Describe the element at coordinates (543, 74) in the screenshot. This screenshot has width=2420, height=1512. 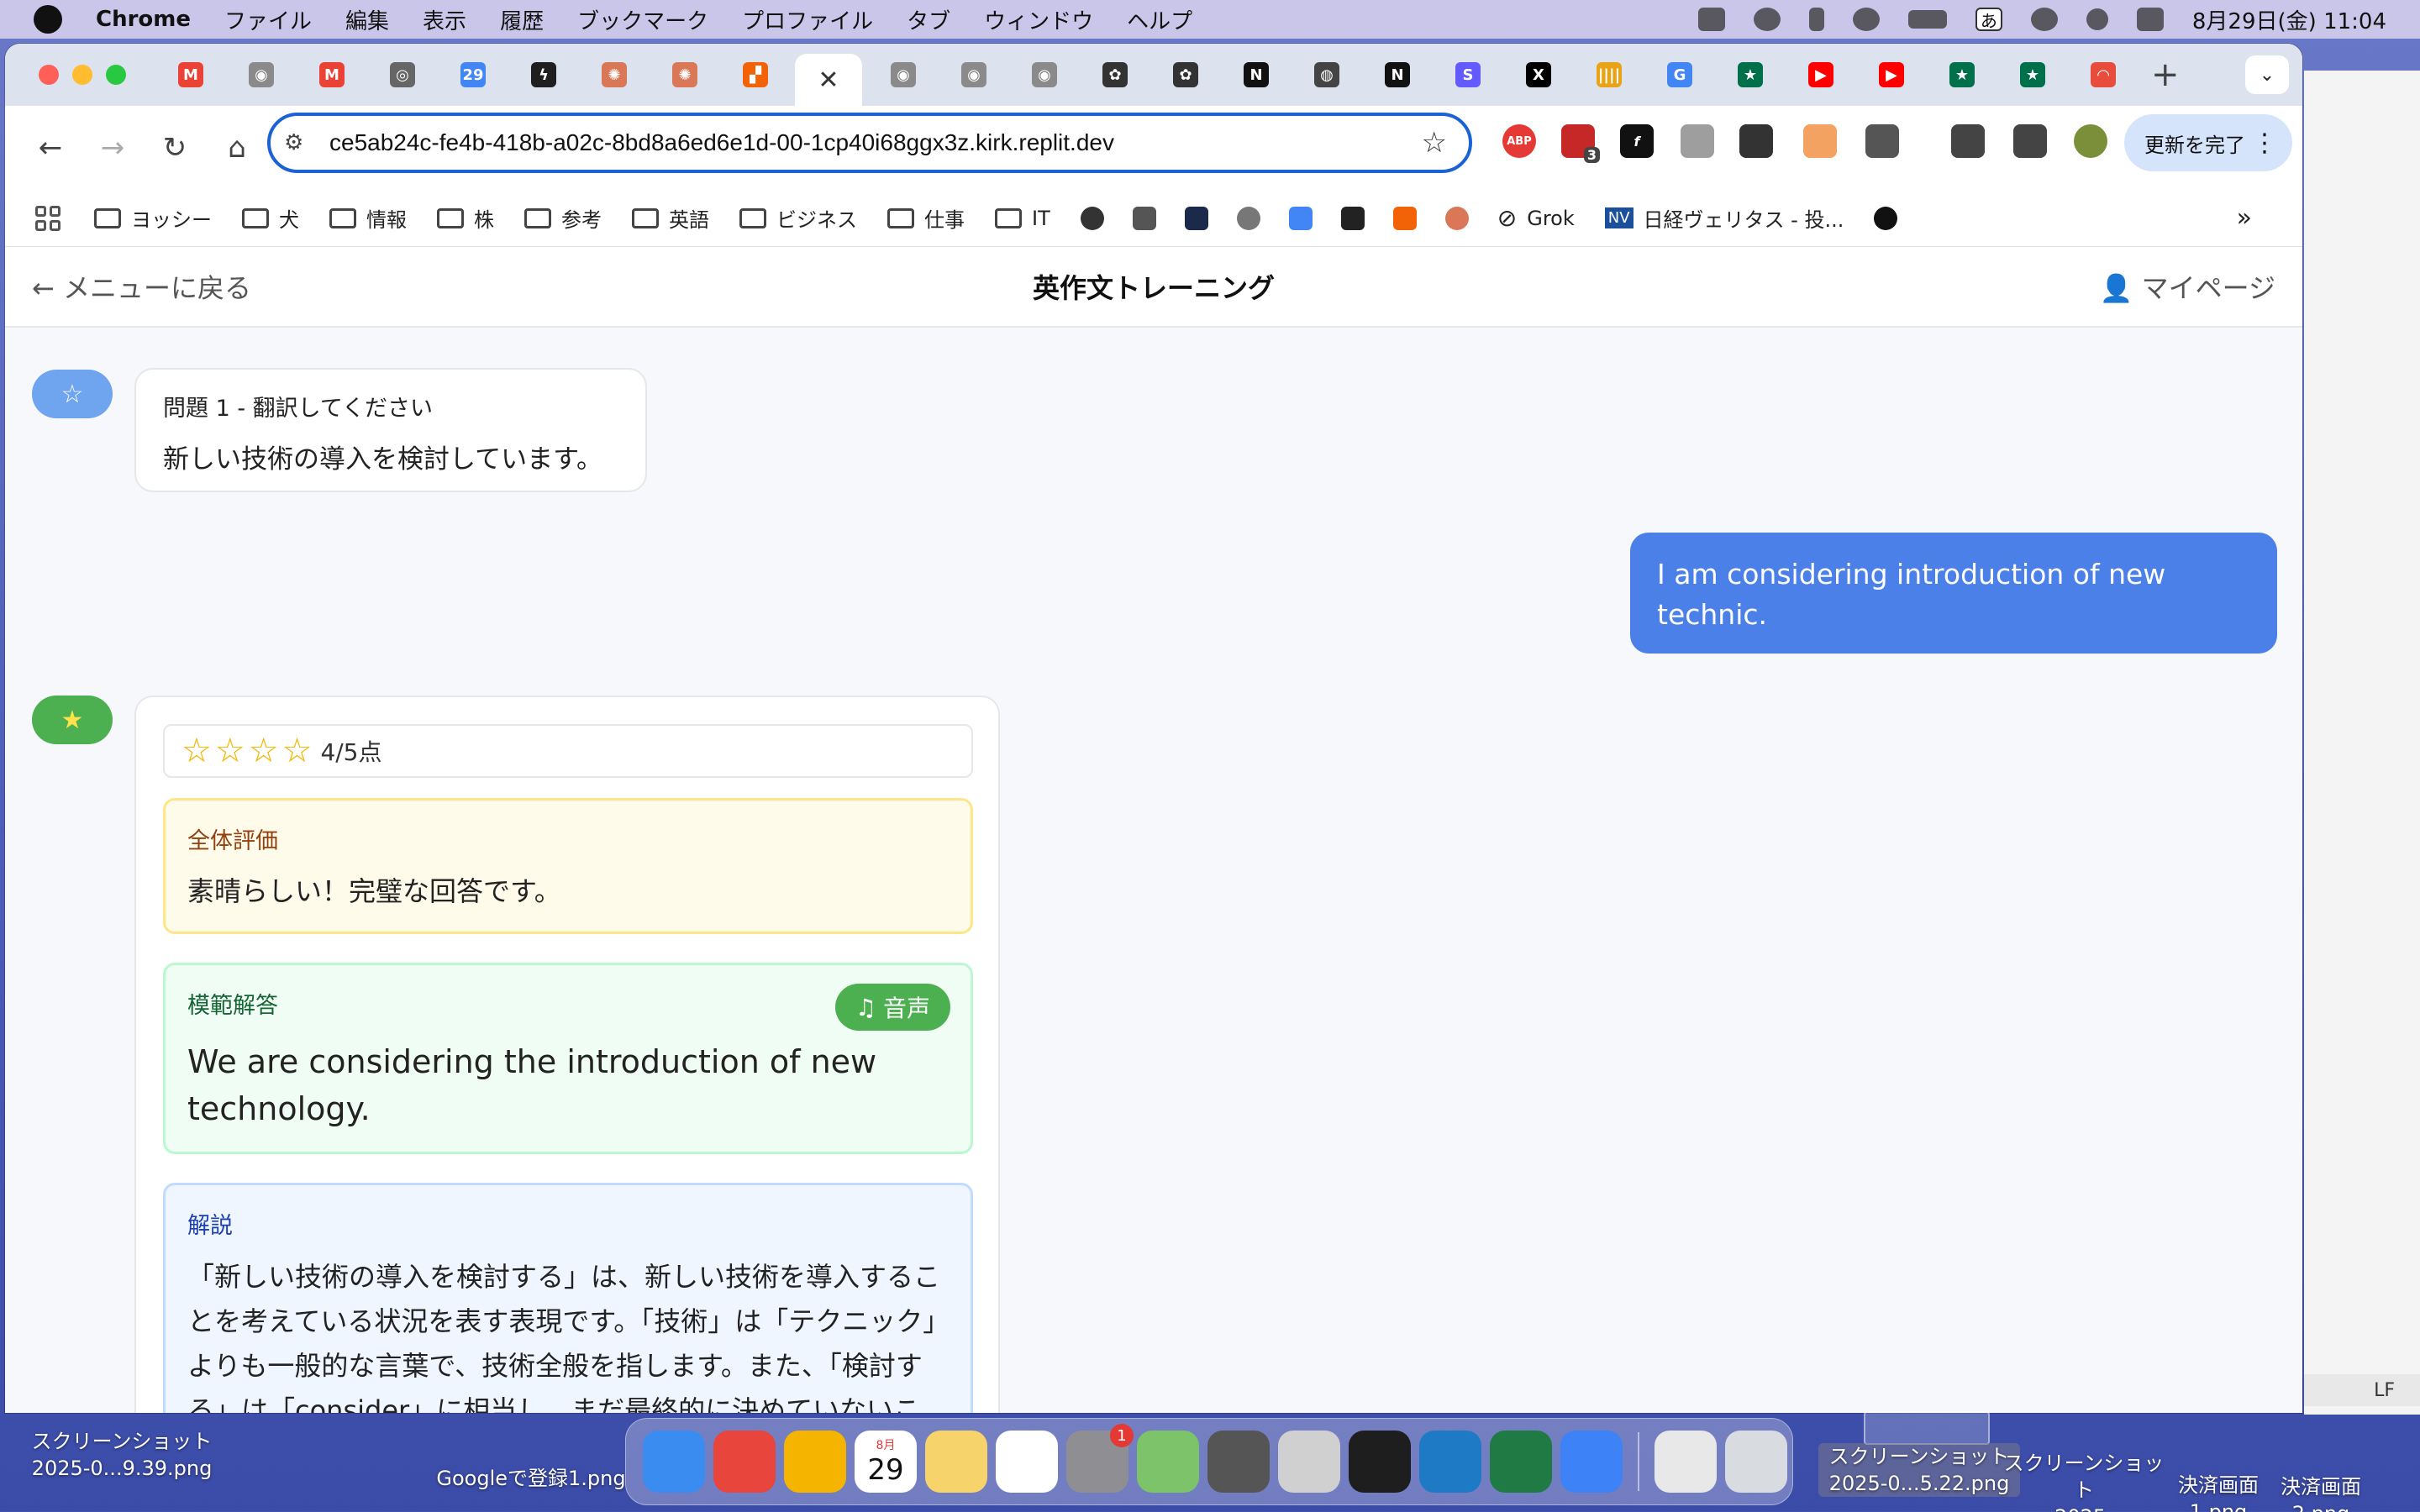
I see `bolt-icon: ϟ` at that location.